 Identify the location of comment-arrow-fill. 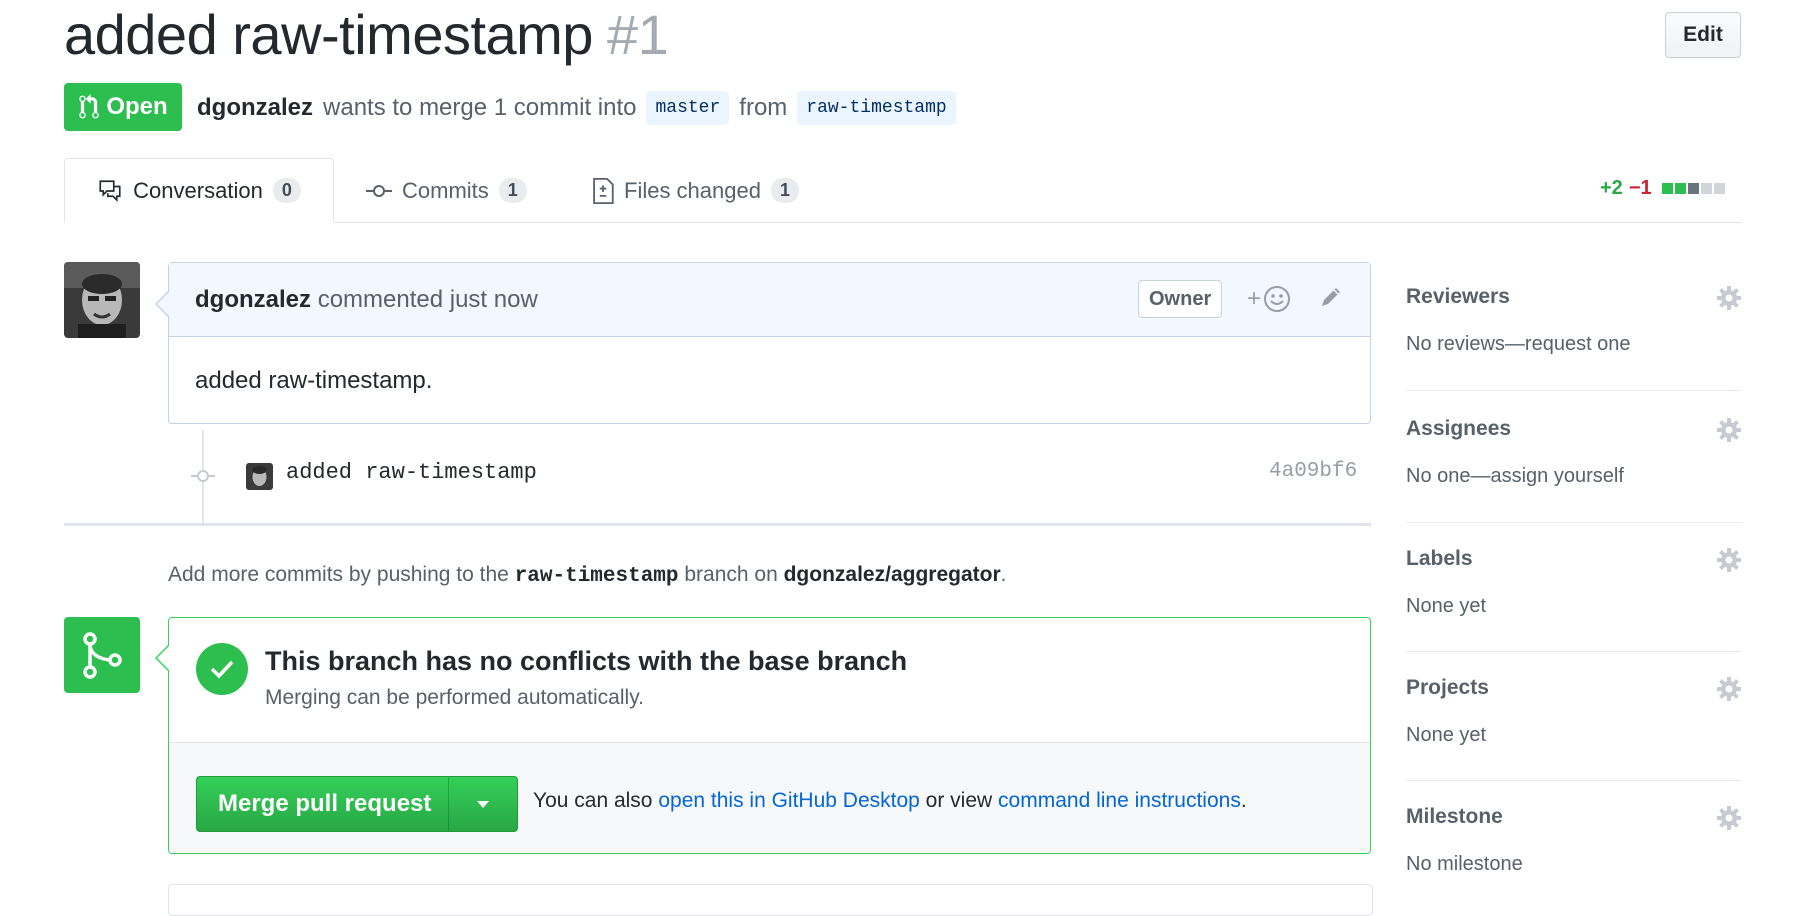
(163, 304).